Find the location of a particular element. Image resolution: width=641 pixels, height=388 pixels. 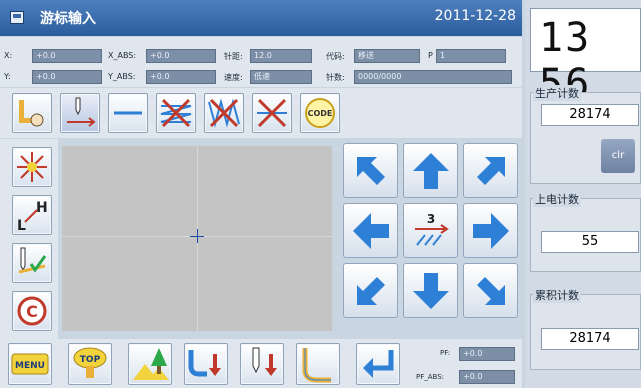

circle-c-icon: C is located at coordinates (32, 311).